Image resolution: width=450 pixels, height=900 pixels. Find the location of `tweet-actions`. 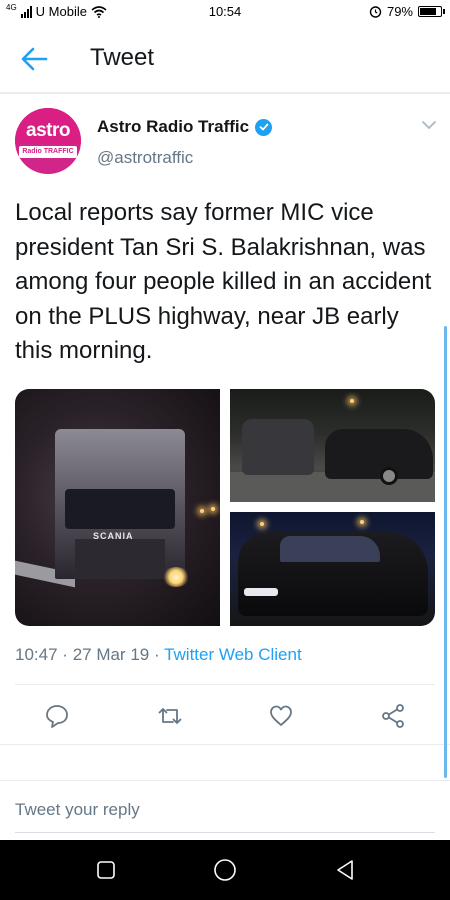

tweet-actions is located at coordinates (225, 715).